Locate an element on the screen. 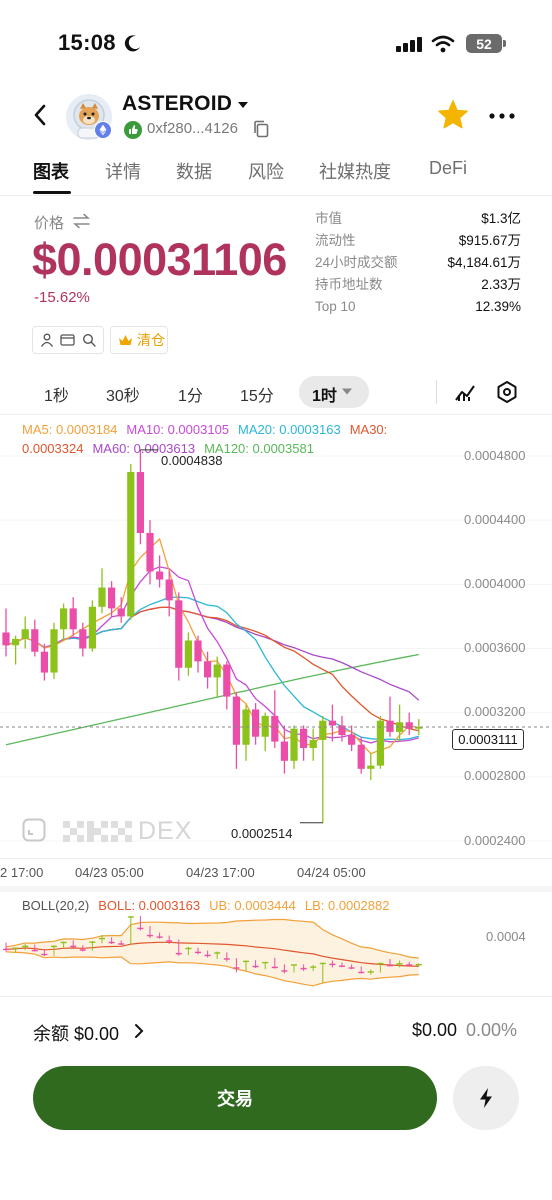 The height and width of the screenshot is (1200, 552). ma30-label: MA30: is located at coordinates (368, 429).